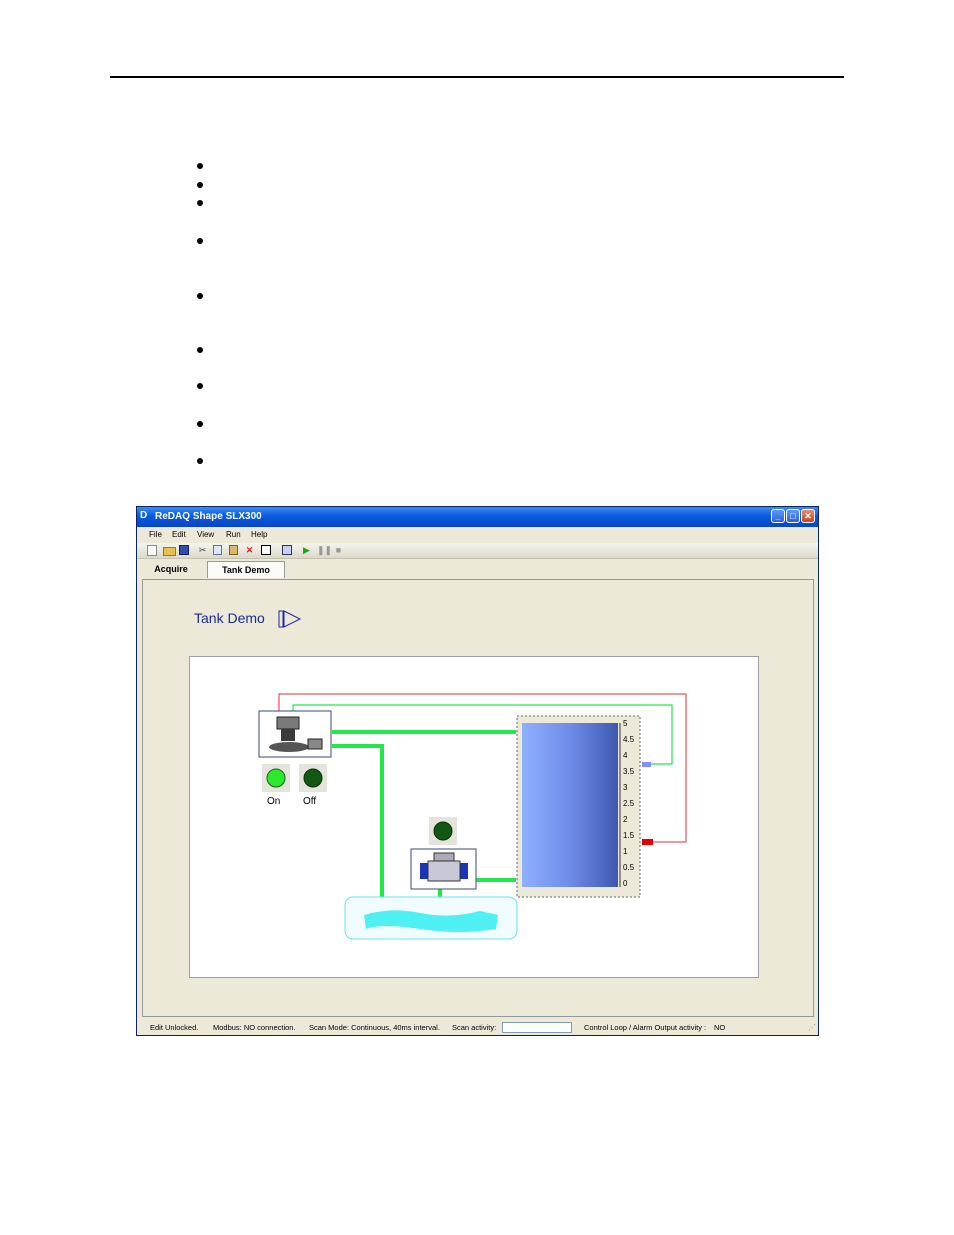 The width and height of the screenshot is (954, 1235). Describe the element at coordinates (274, 801) in the screenshot. I see `on-label: On` at that location.